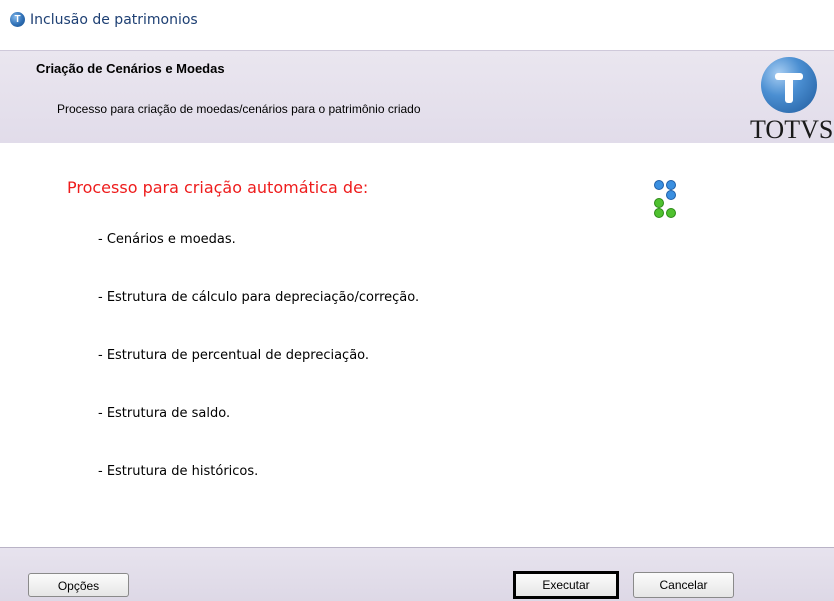 Image resolution: width=834 pixels, height=601 pixels. Describe the element at coordinates (665, 199) in the screenshot. I see `wizard-process-icon` at that location.